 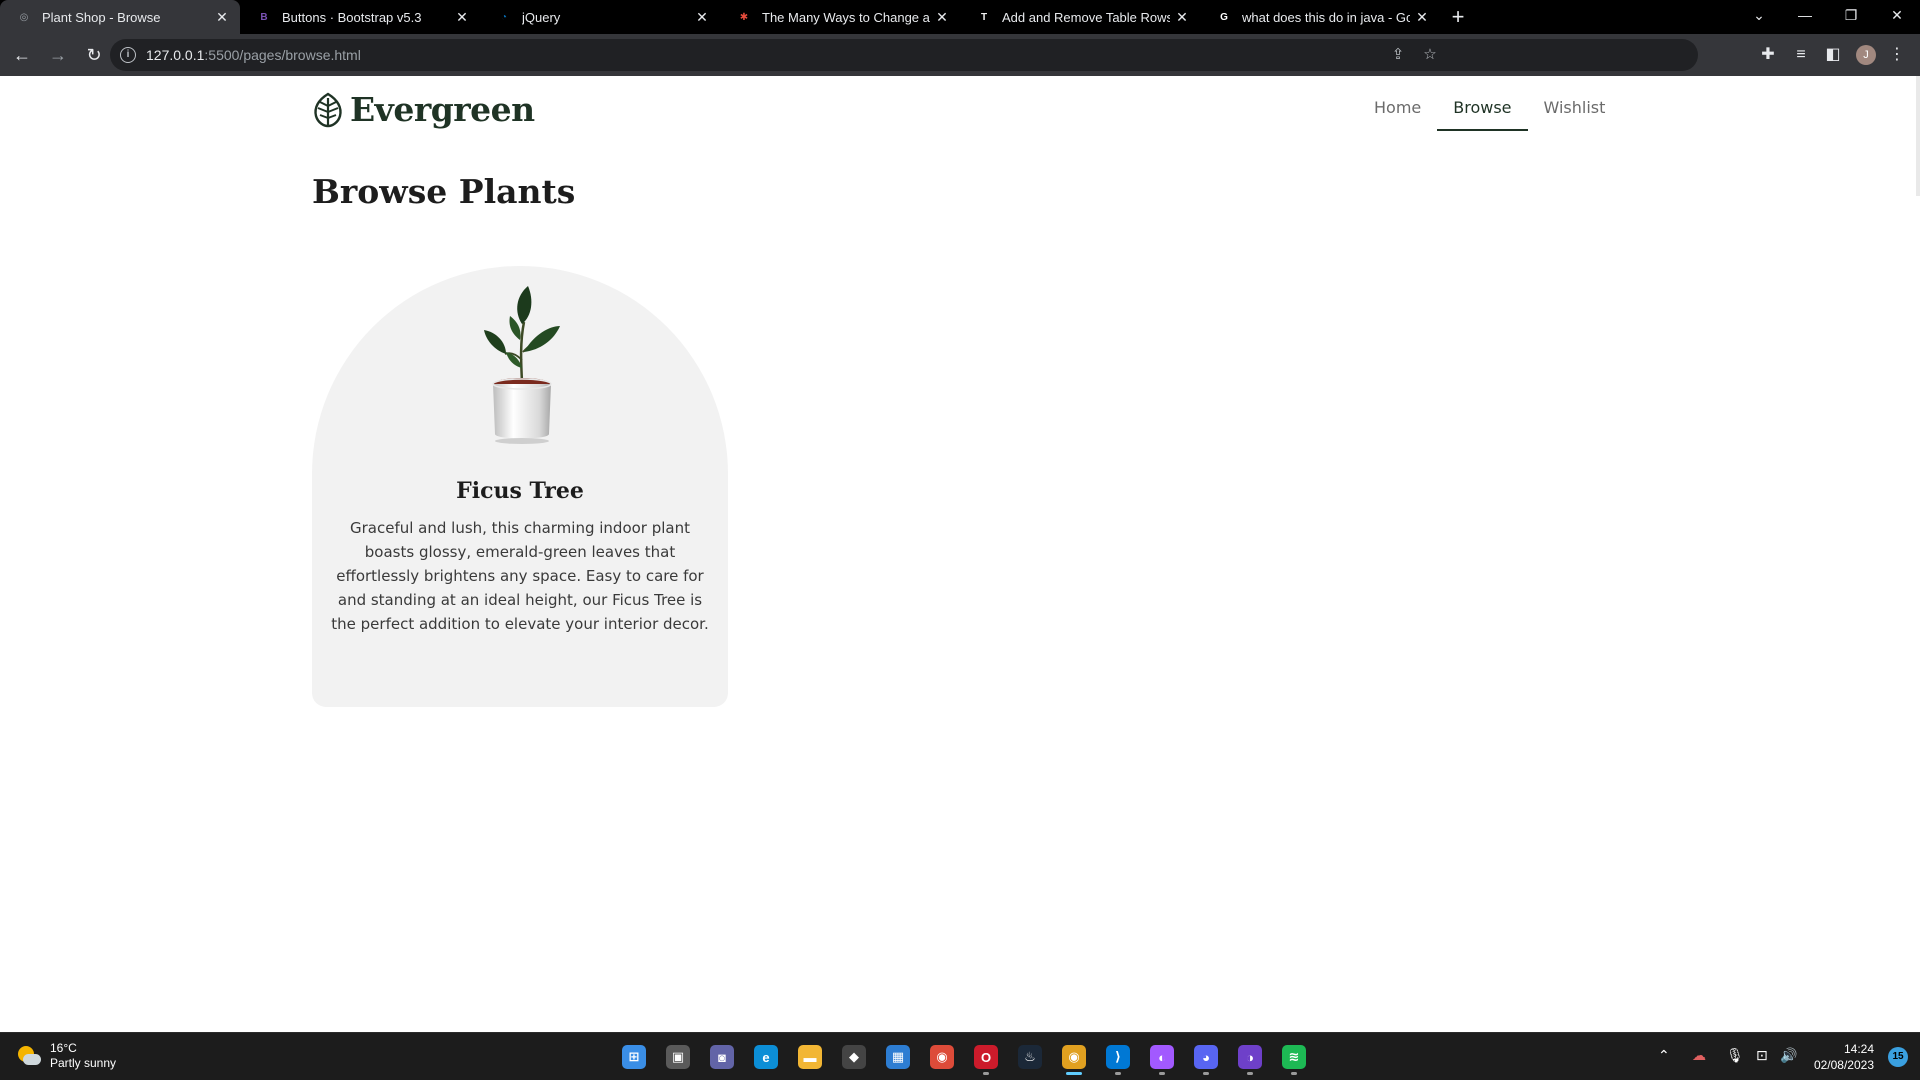 I want to click on figma-icon: ◐, so click(x=1162, y=1057).